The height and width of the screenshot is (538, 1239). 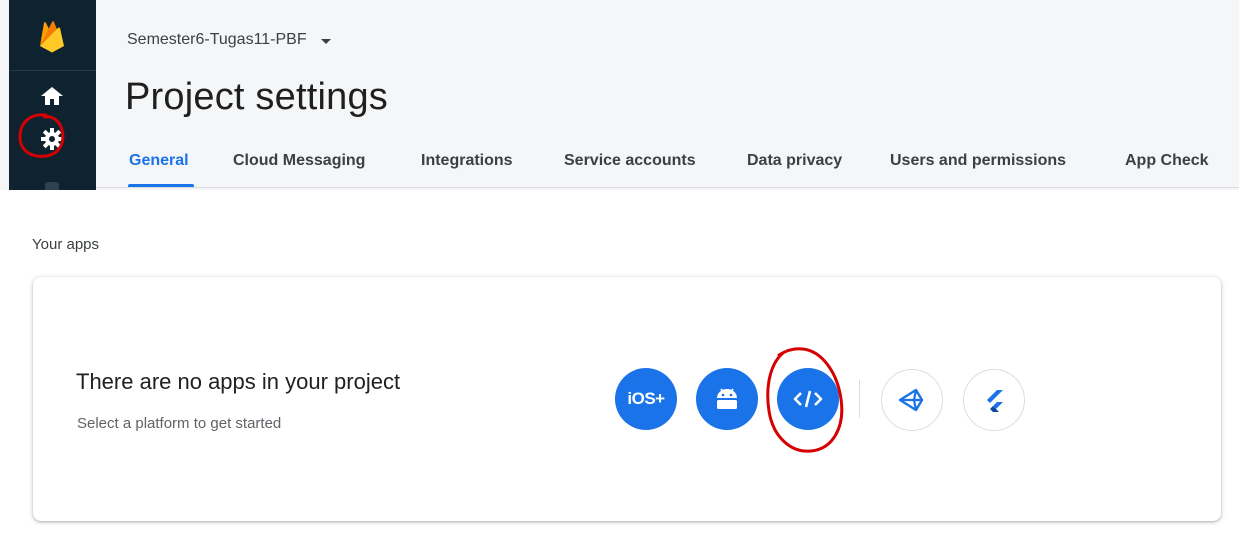 What do you see at coordinates (52, 96) in the screenshot?
I see `home-icon` at bounding box center [52, 96].